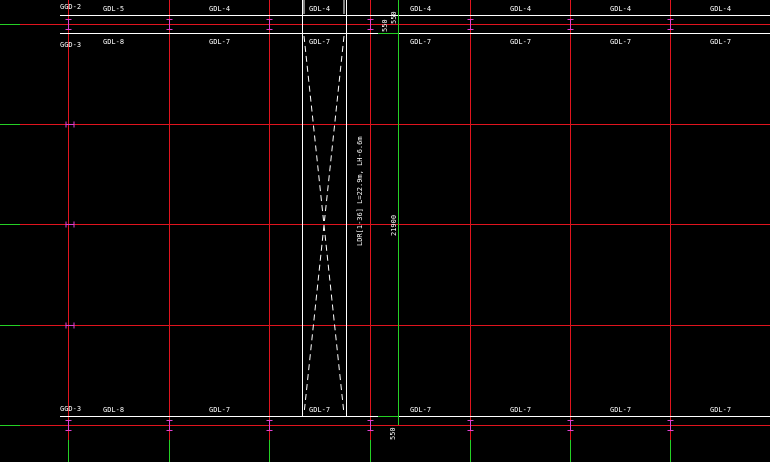 The width and height of the screenshot is (770, 462). I want to click on dimension-top-b: 550, so click(394, 17).